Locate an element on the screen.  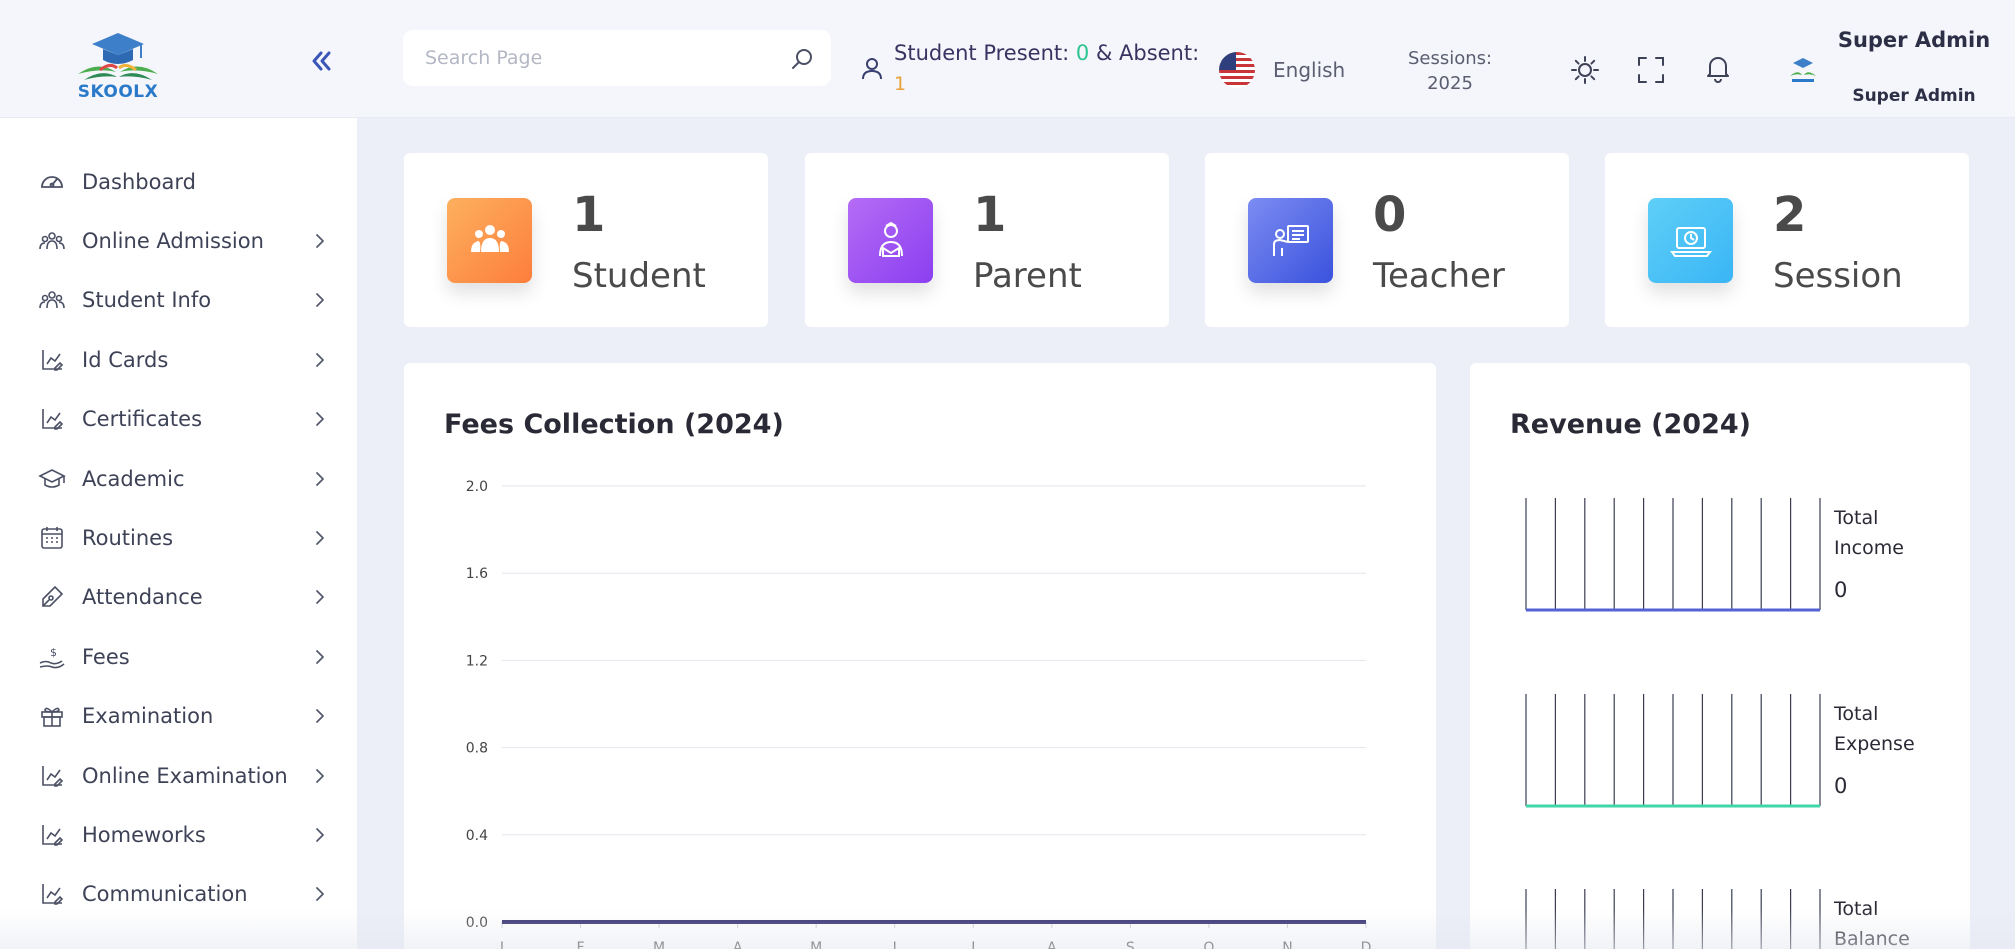
sidebar-item-label: Attendance is located at coordinates (142, 597).